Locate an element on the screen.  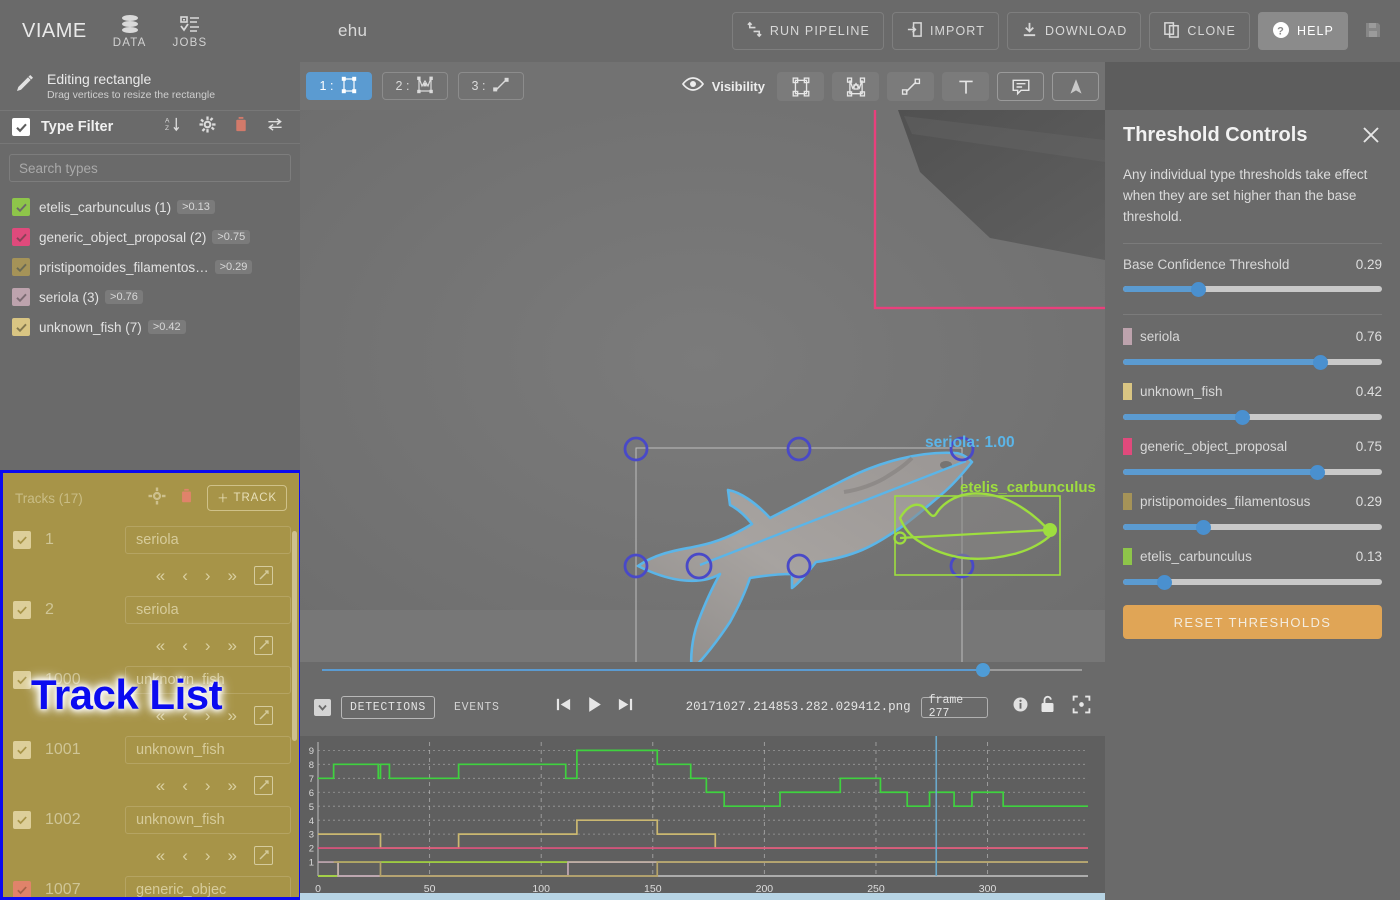
type-row: generic_object_proposal (2) >0.75 is located at coordinates (150, 237).